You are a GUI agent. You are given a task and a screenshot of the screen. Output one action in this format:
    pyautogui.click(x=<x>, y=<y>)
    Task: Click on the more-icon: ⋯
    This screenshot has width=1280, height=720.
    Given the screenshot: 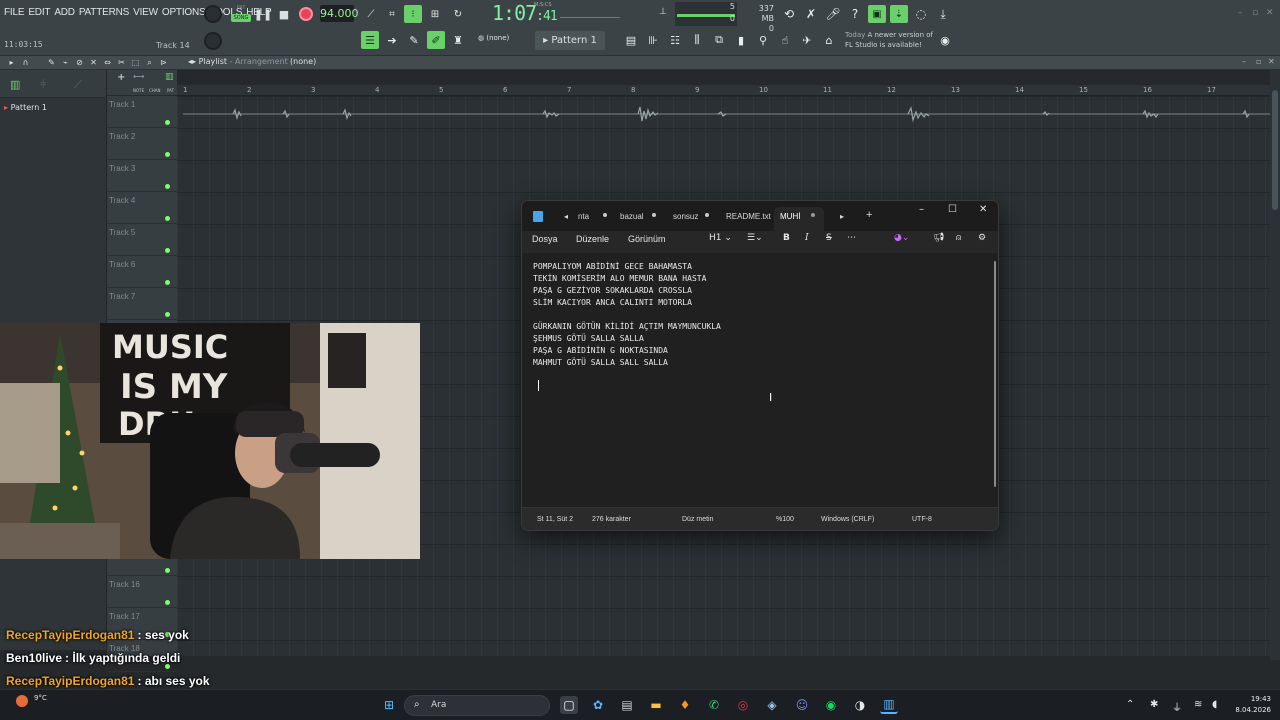 What is the action you would take?
    pyautogui.click(x=851, y=238)
    